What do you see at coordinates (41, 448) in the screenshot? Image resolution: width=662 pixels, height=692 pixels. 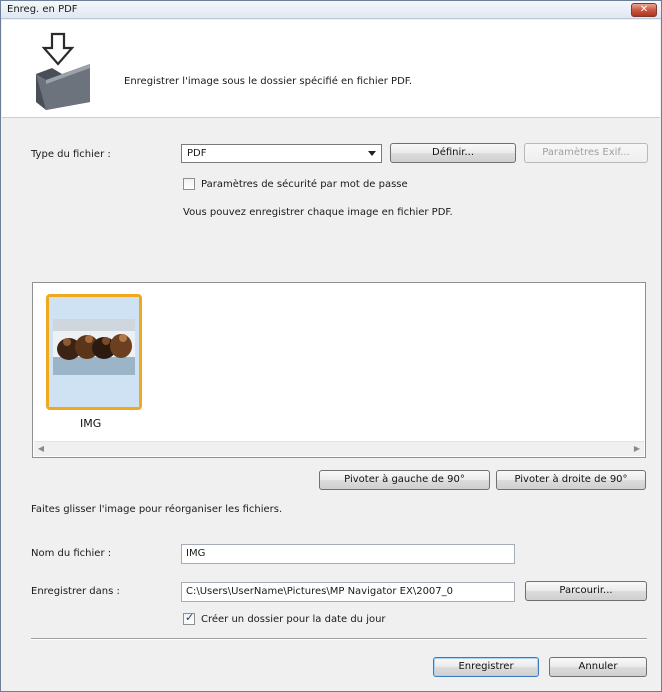 I see `scroll-left-icon: ◀` at bounding box center [41, 448].